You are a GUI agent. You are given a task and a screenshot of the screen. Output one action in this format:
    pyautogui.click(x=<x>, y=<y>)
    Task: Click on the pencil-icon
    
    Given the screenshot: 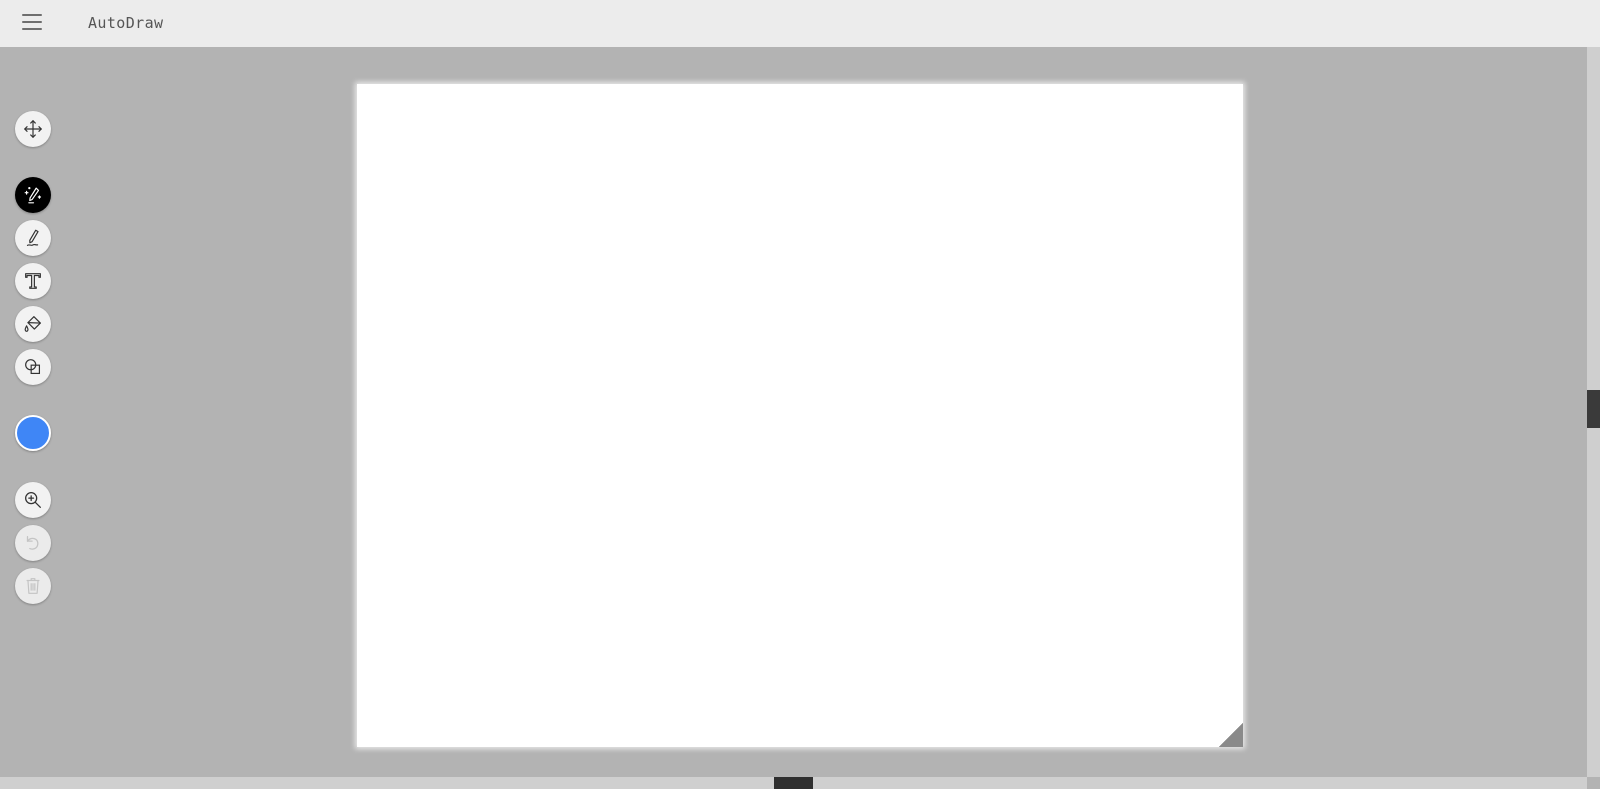 What is the action you would take?
    pyautogui.click(x=32, y=237)
    